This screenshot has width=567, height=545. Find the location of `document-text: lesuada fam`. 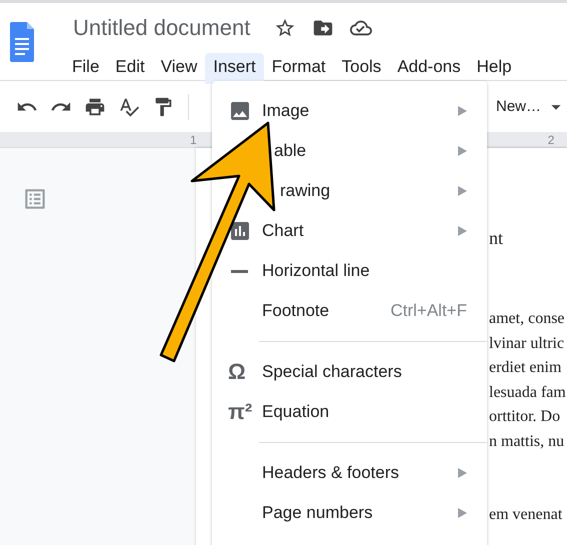

document-text: lesuada fam is located at coordinates (528, 392).